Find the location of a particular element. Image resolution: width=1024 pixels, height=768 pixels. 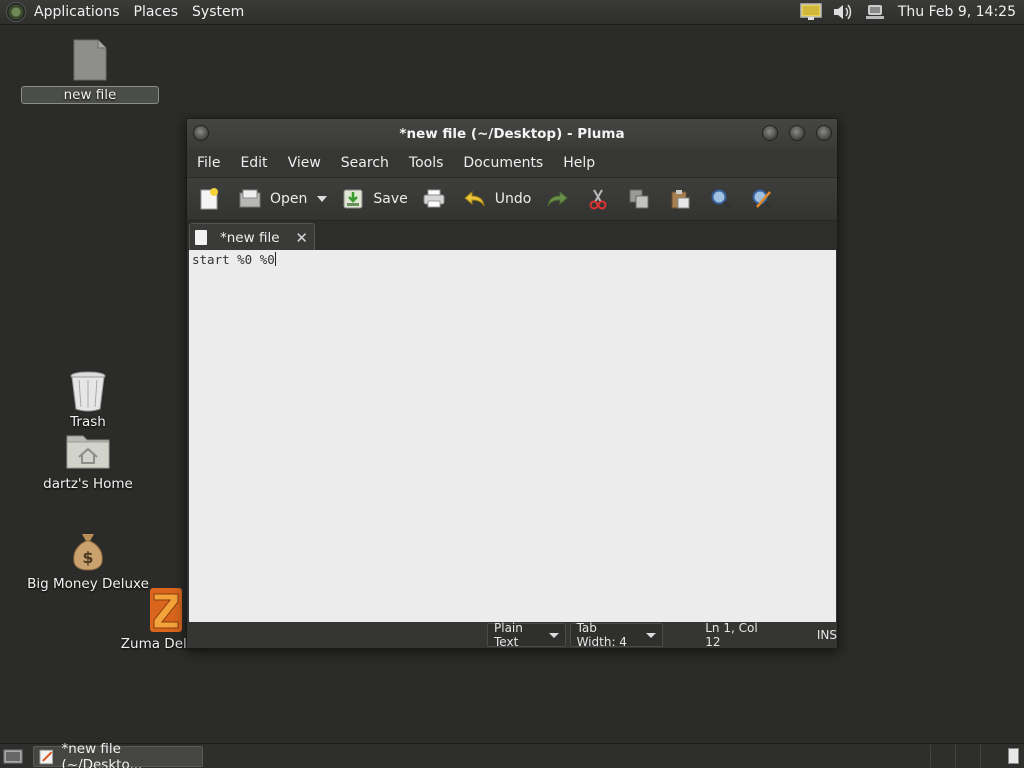

tab-close-icon: ✕ is located at coordinates (301, 238).